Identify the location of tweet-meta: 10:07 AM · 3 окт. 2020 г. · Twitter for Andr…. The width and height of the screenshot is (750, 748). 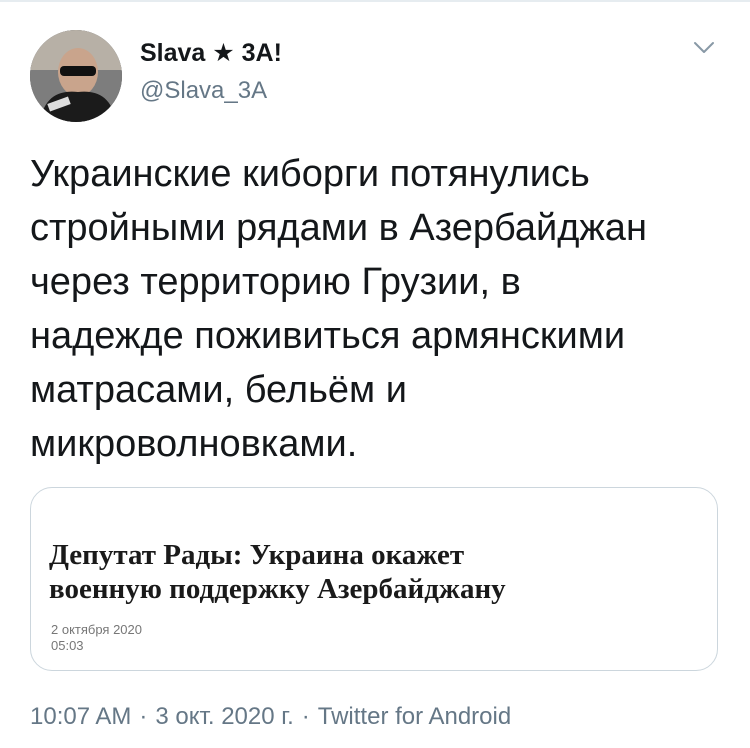
(270, 717).